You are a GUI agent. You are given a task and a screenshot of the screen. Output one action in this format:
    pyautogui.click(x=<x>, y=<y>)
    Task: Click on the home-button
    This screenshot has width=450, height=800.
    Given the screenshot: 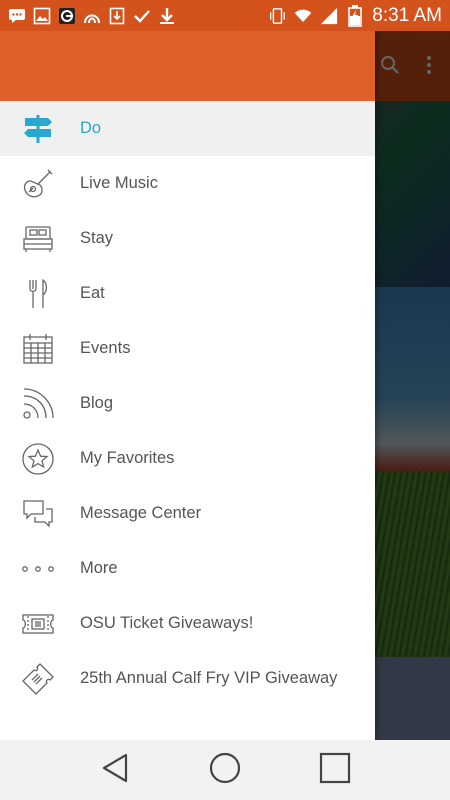 What is the action you would take?
    pyautogui.click(x=225, y=770)
    